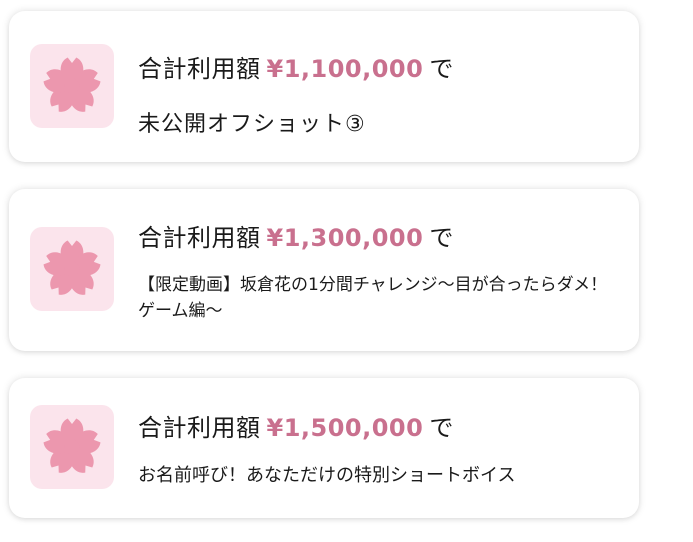 This screenshot has height=542, width=693. I want to click on reward-text: 未公開オフショット③, so click(252, 124).